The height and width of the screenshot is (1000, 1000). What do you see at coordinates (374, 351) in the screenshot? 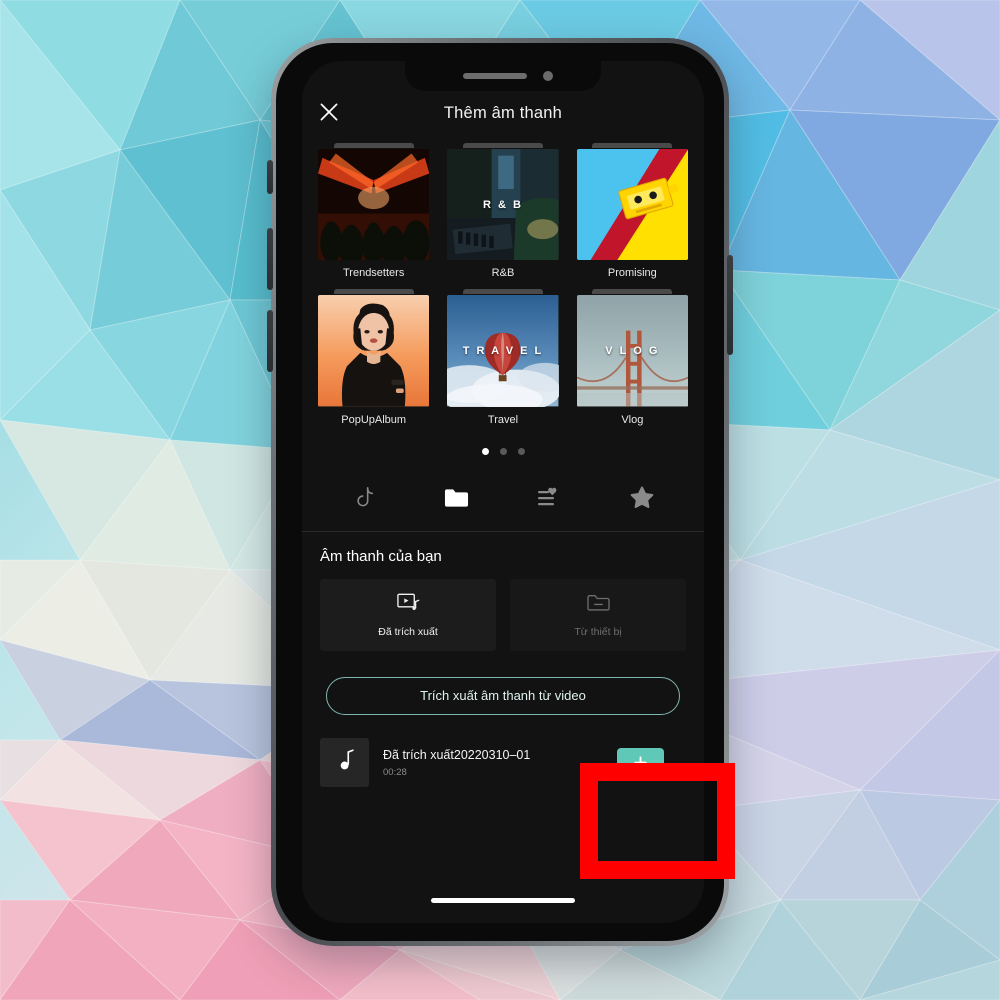
I see `album-art-portrait-orange` at bounding box center [374, 351].